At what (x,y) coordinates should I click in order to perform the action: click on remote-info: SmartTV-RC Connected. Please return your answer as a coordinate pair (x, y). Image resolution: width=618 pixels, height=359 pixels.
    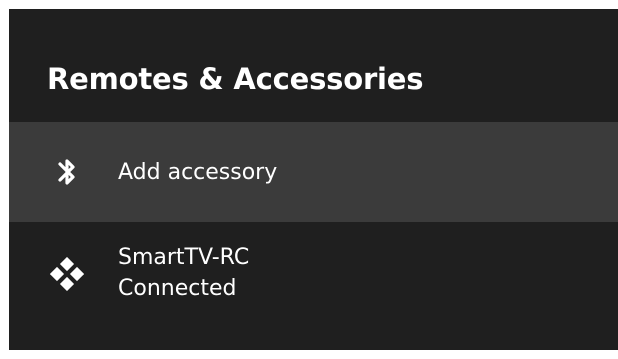
    Looking at the image, I should click on (183, 273).